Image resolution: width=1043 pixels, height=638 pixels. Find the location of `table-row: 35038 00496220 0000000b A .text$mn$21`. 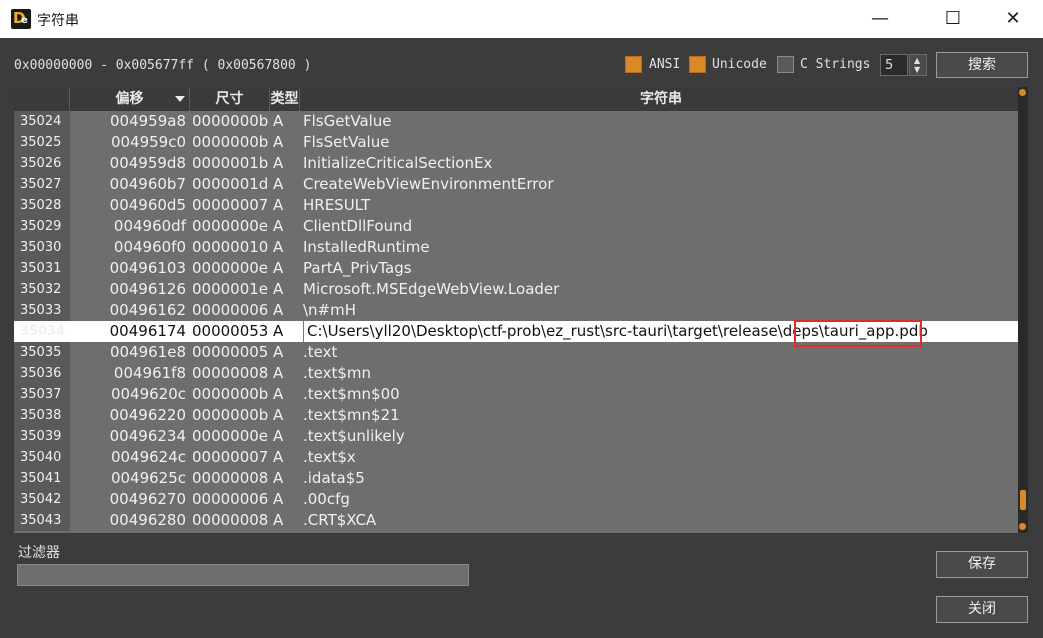

table-row: 35038 00496220 0000000b A .text$mn$21 is located at coordinates (518, 415).